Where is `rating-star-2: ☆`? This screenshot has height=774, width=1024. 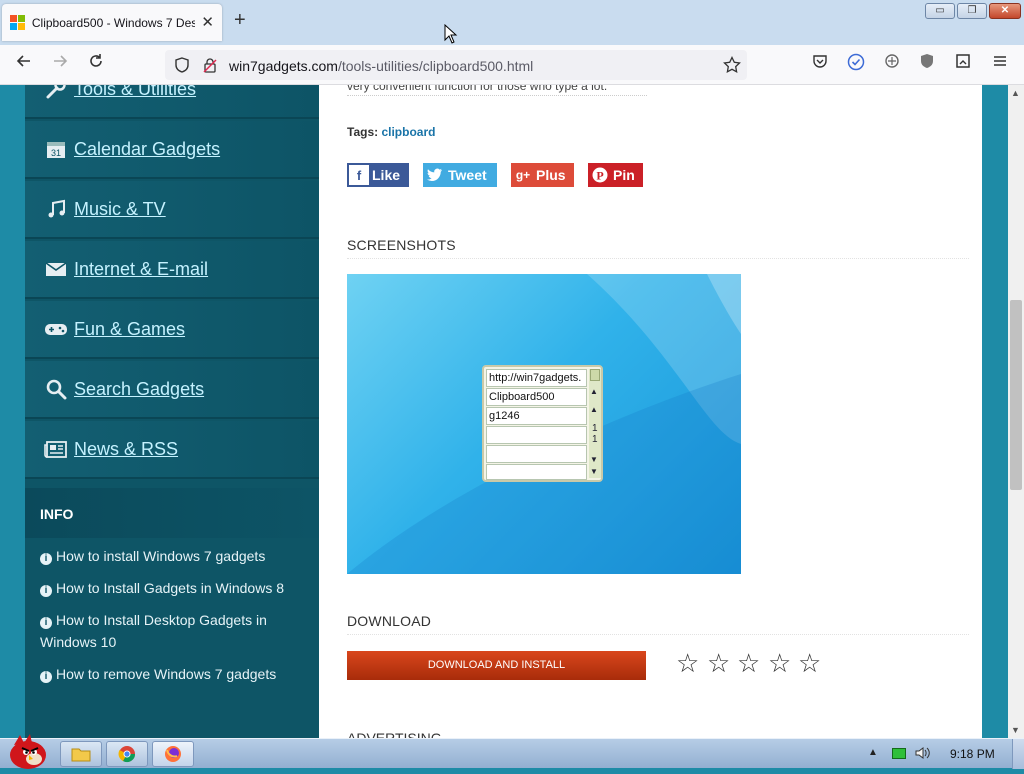
rating-star-2: ☆ is located at coordinates (718, 663).